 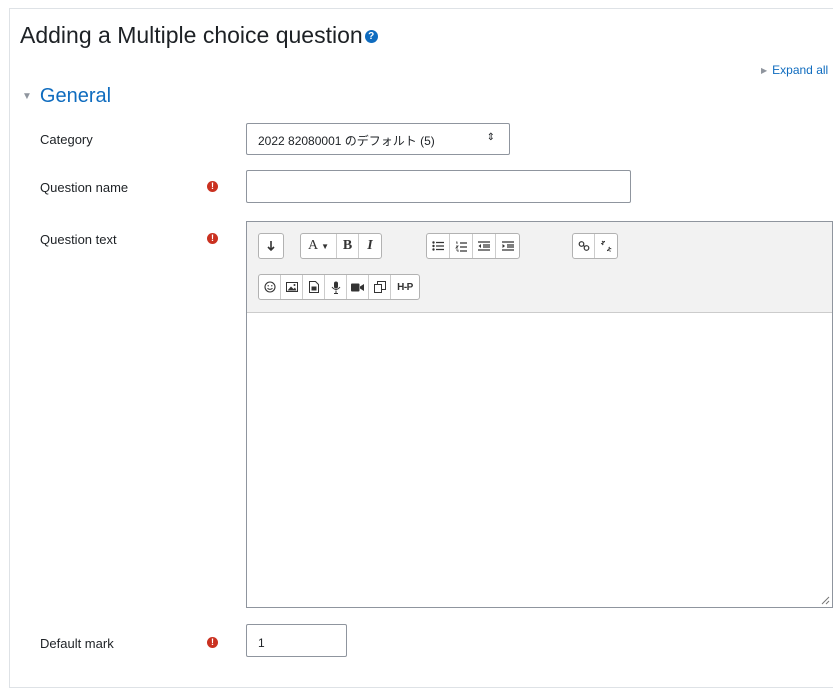 I want to click on section-title: General, so click(x=75, y=96).